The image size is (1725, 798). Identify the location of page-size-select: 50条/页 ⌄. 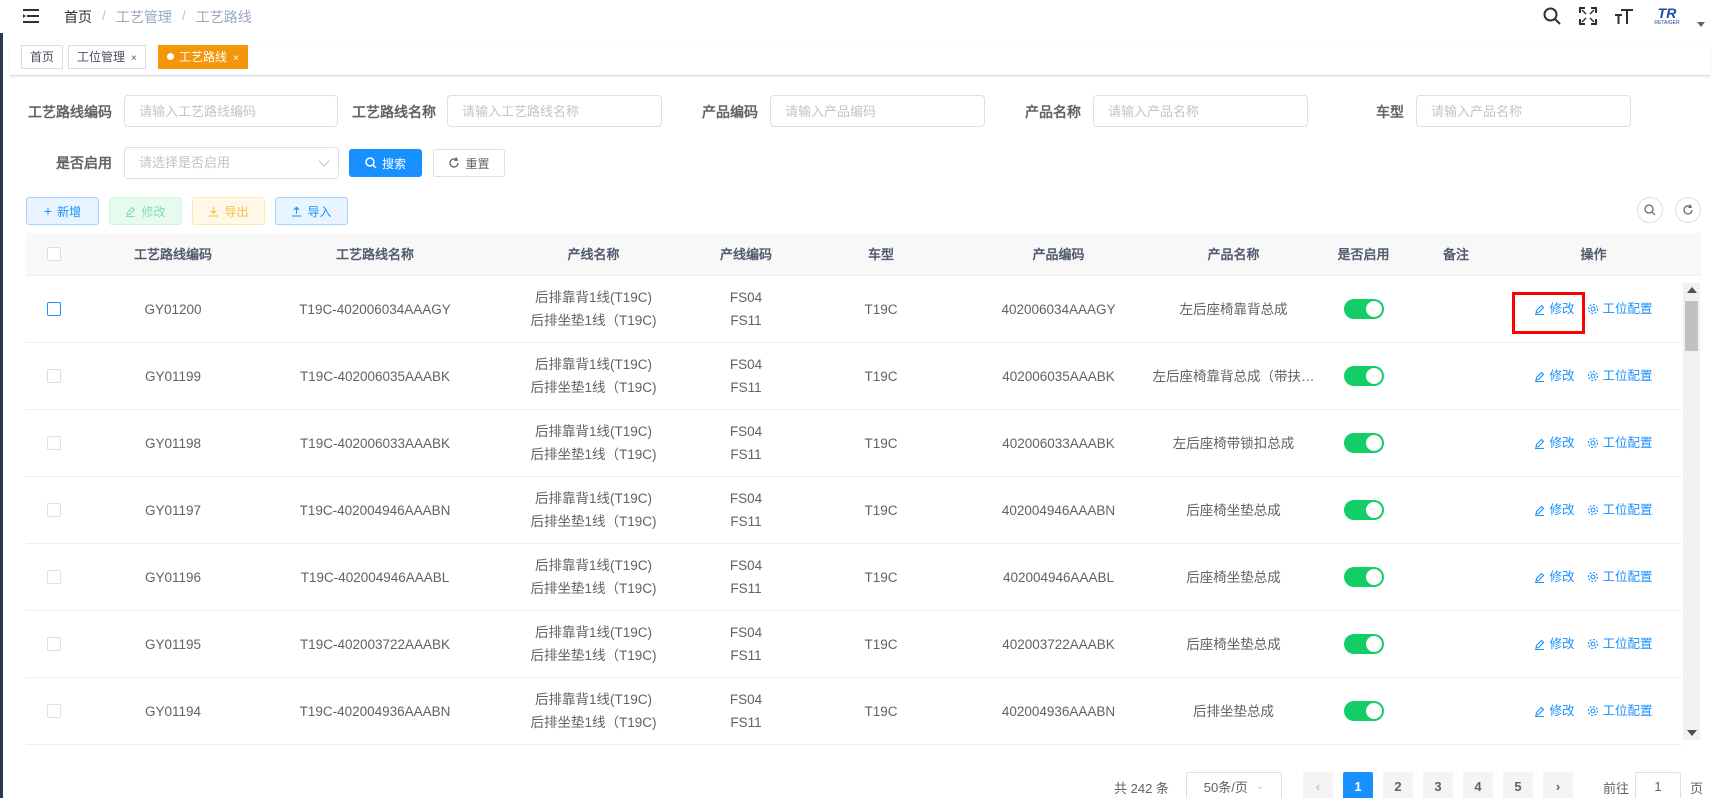
(1234, 785).